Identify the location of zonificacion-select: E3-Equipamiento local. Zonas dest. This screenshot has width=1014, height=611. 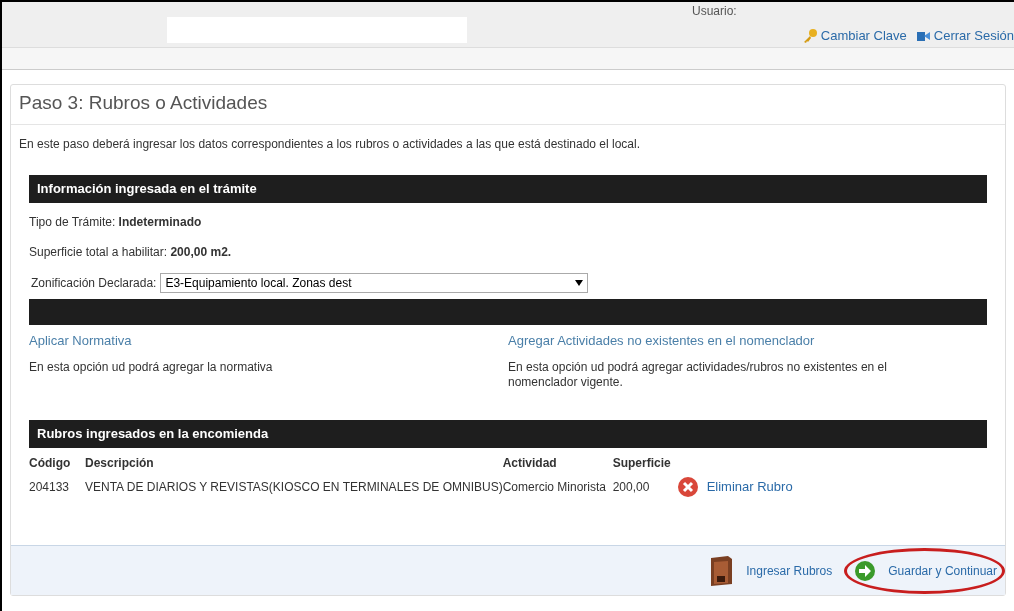
(374, 282).